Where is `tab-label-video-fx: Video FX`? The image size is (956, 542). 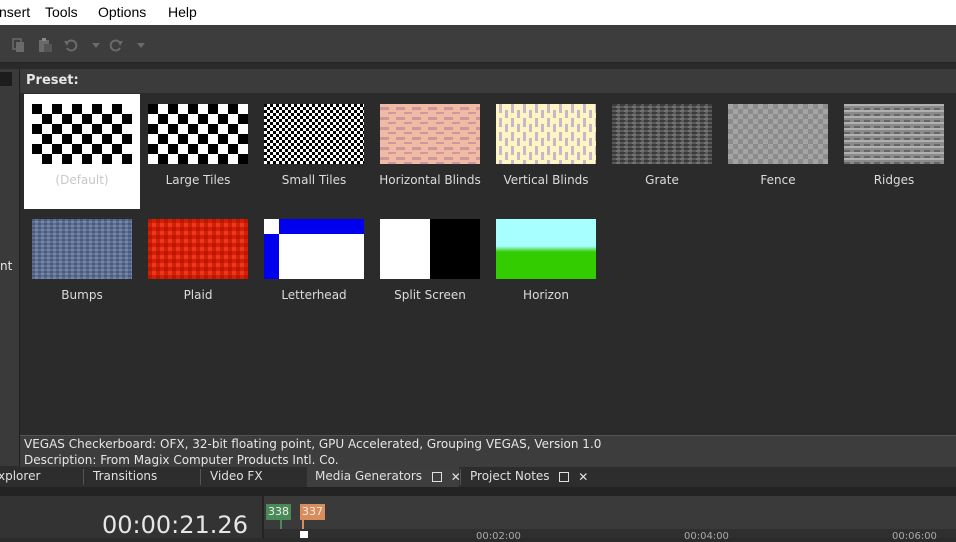 tab-label-video-fx: Video FX is located at coordinates (236, 476).